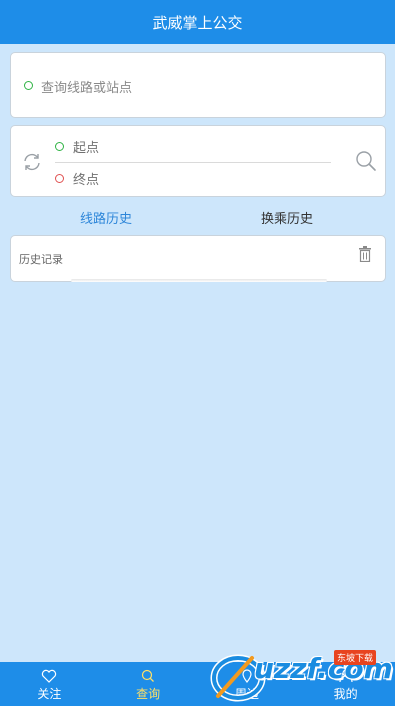 The height and width of the screenshot is (706, 395). I want to click on start-label: 起点, so click(86, 148).